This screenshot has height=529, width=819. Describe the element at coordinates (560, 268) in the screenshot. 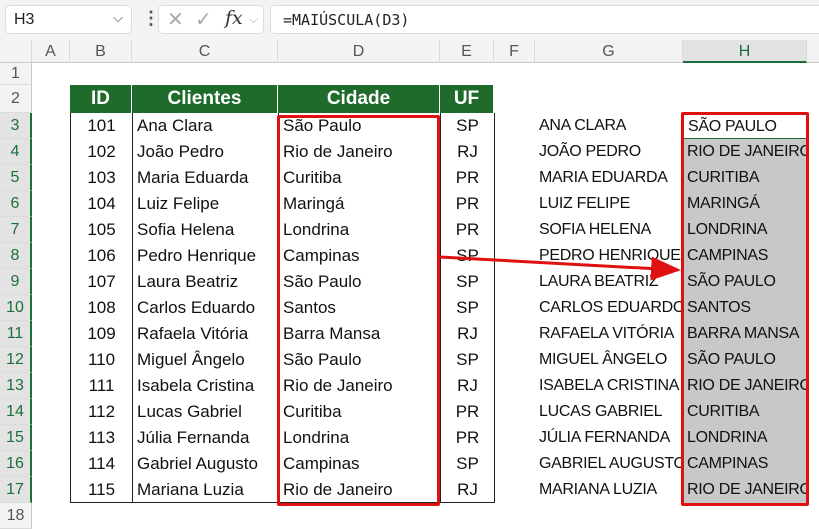

I see `arrow-annotation` at that location.